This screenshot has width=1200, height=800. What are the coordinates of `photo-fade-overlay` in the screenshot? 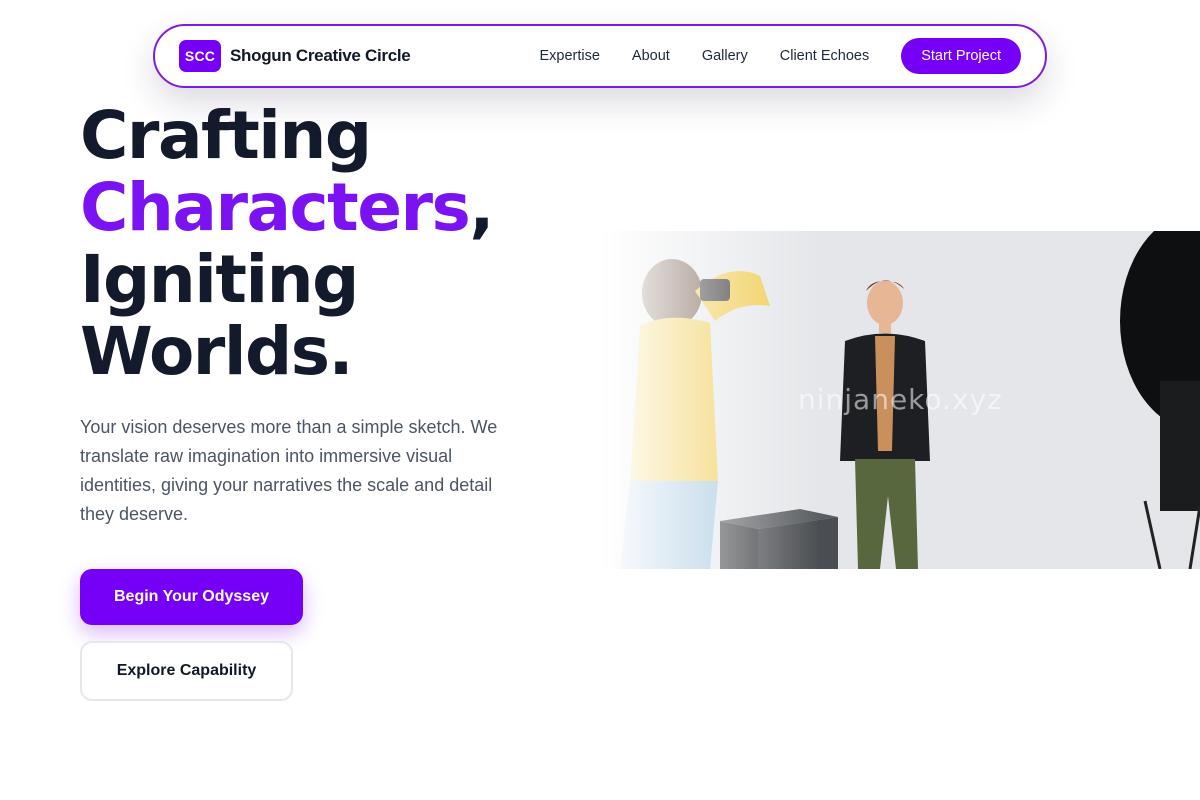 It's located at (710, 400).